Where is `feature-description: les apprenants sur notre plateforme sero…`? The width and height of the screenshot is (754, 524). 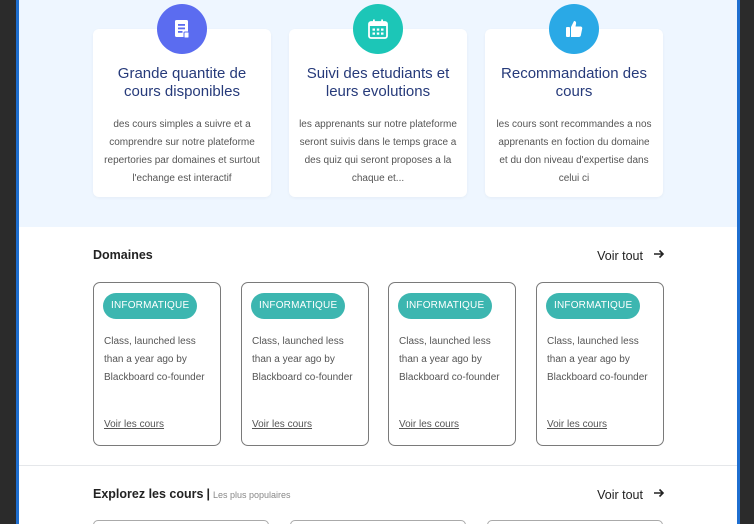 feature-description: les apprenants sur notre plateforme sero… is located at coordinates (378, 151).